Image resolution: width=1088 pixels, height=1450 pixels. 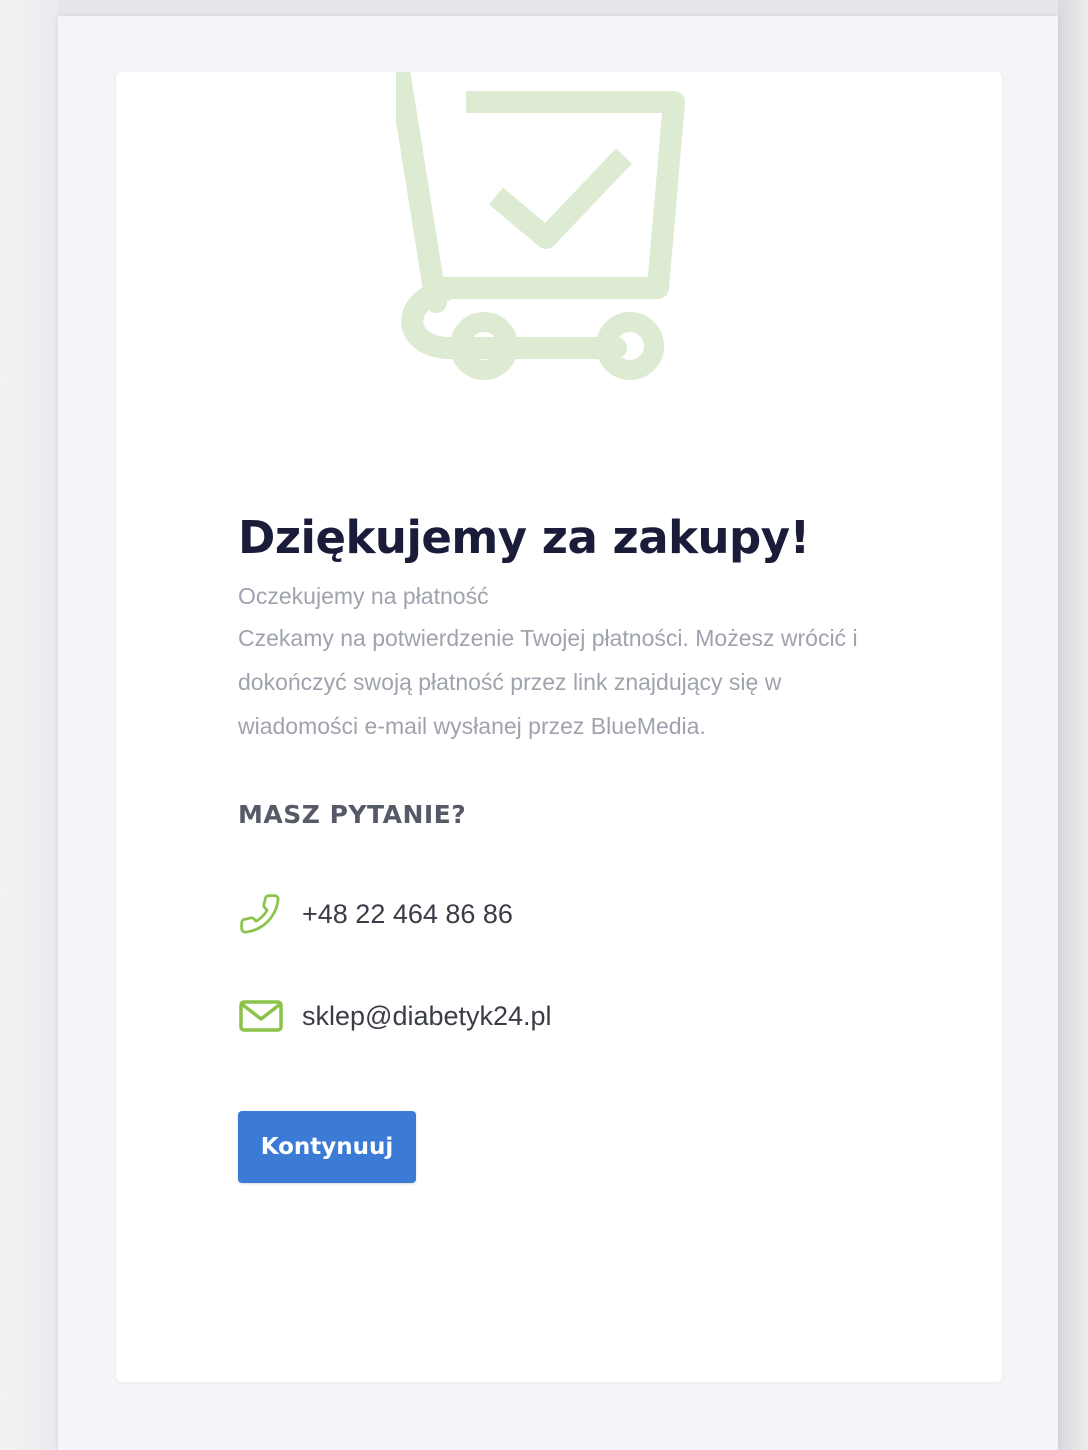 What do you see at coordinates (261, 914) in the screenshot?
I see `phone-icon` at bounding box center [261, 914].